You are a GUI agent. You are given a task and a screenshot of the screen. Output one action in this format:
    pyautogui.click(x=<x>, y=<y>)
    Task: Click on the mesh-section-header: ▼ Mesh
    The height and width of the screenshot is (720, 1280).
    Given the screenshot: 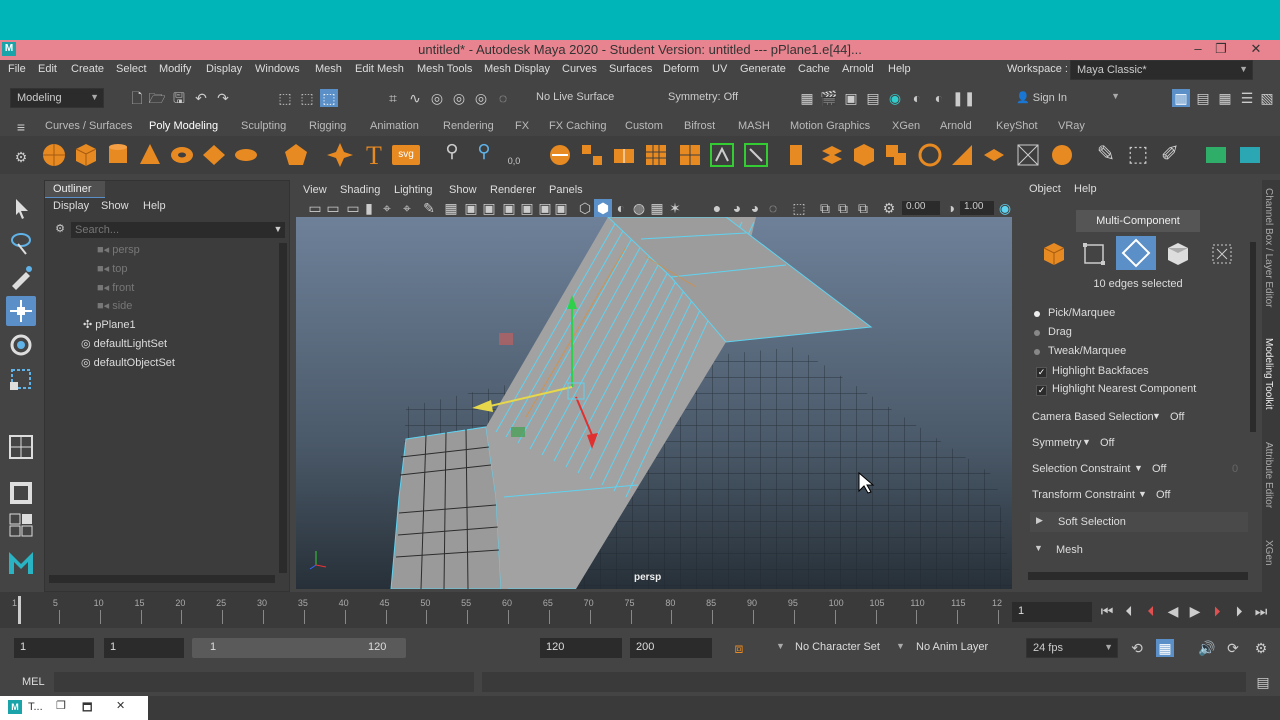 What is the action you would take?
    pyautogui.click(x=1139, y=550)
    